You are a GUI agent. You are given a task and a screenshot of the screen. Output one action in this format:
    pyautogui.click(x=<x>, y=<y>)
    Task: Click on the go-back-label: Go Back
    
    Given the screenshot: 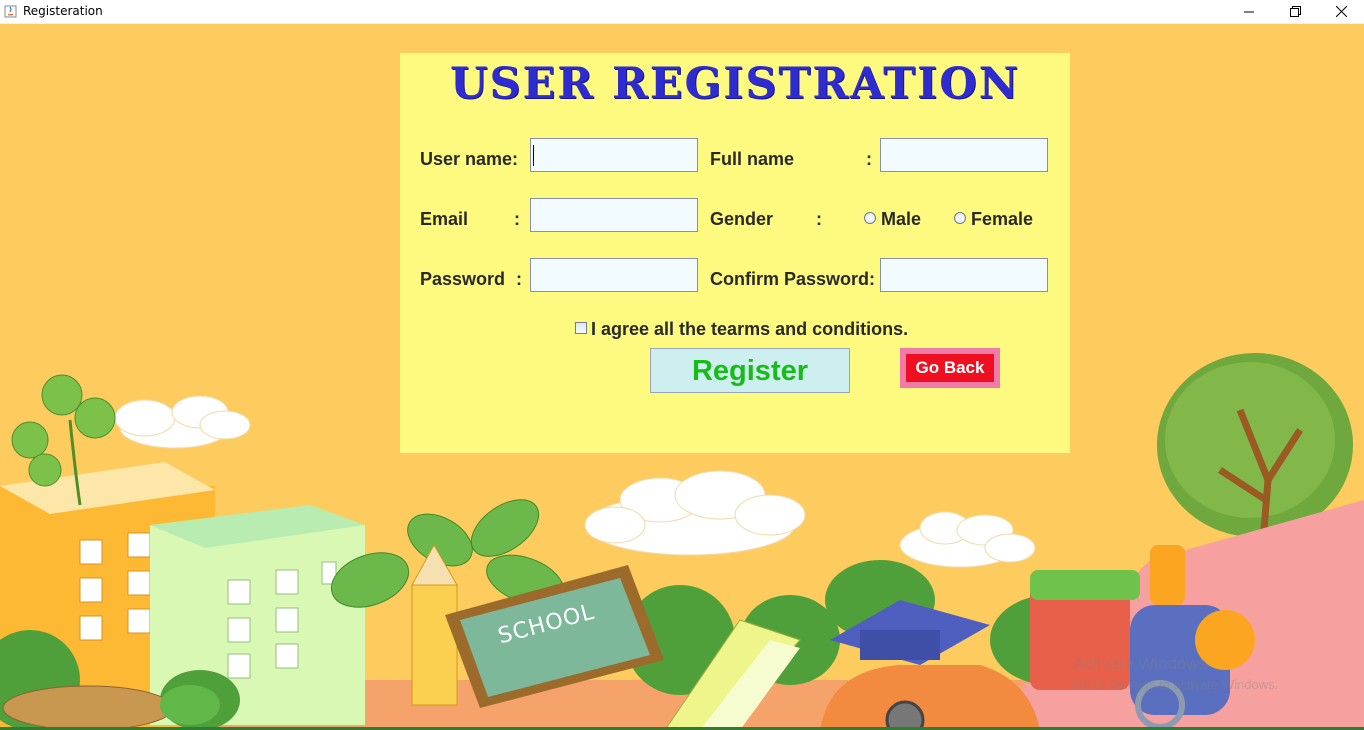 What is the action you would take?
    pyautogui.click(x=950, y=368)
    